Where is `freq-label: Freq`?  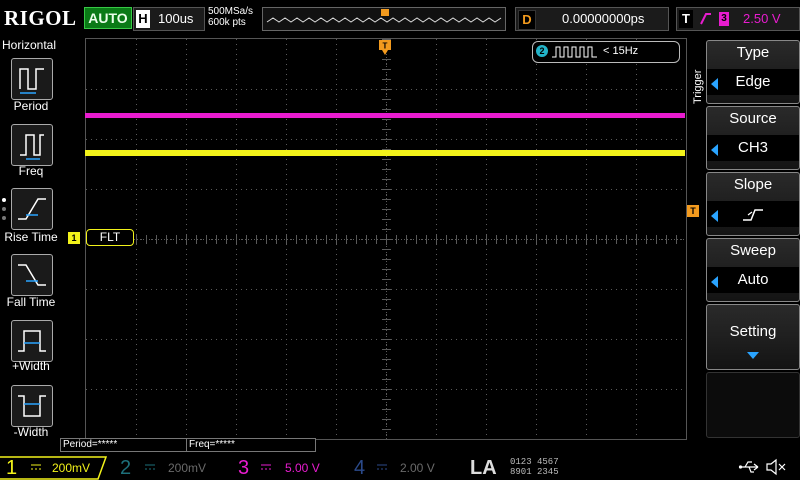
freq-label: Freq is located at coordinates (31, 171).